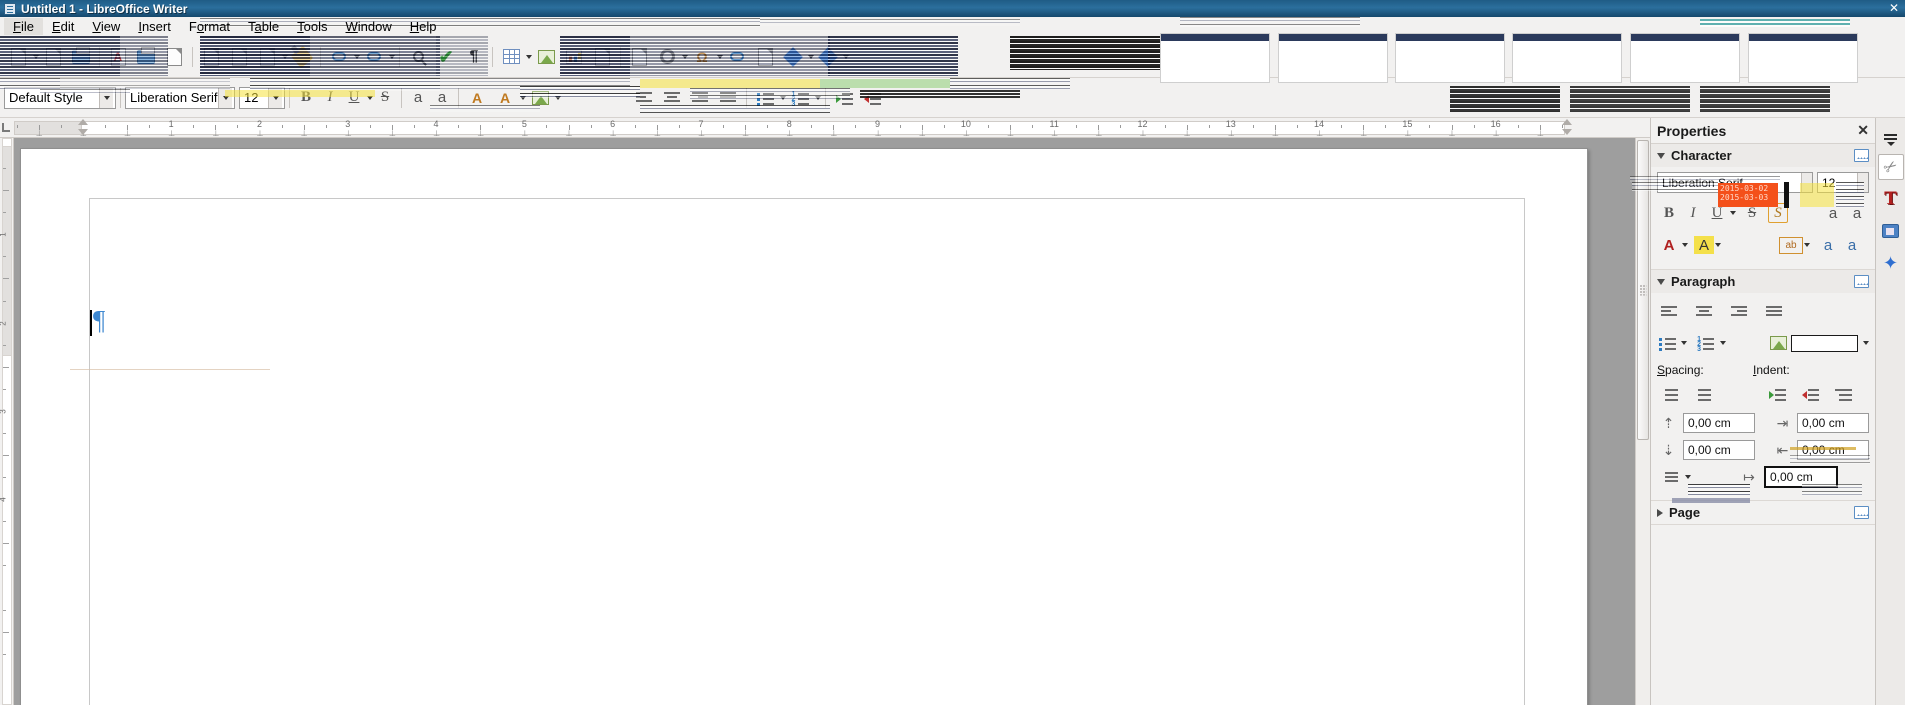 The width and height of the screenshot is (1905, 705). What do you see at coordinates (1852, 245) in the screenshot?
I see `sidebar-subscript-button: a` at bounding box center [1852, 245].